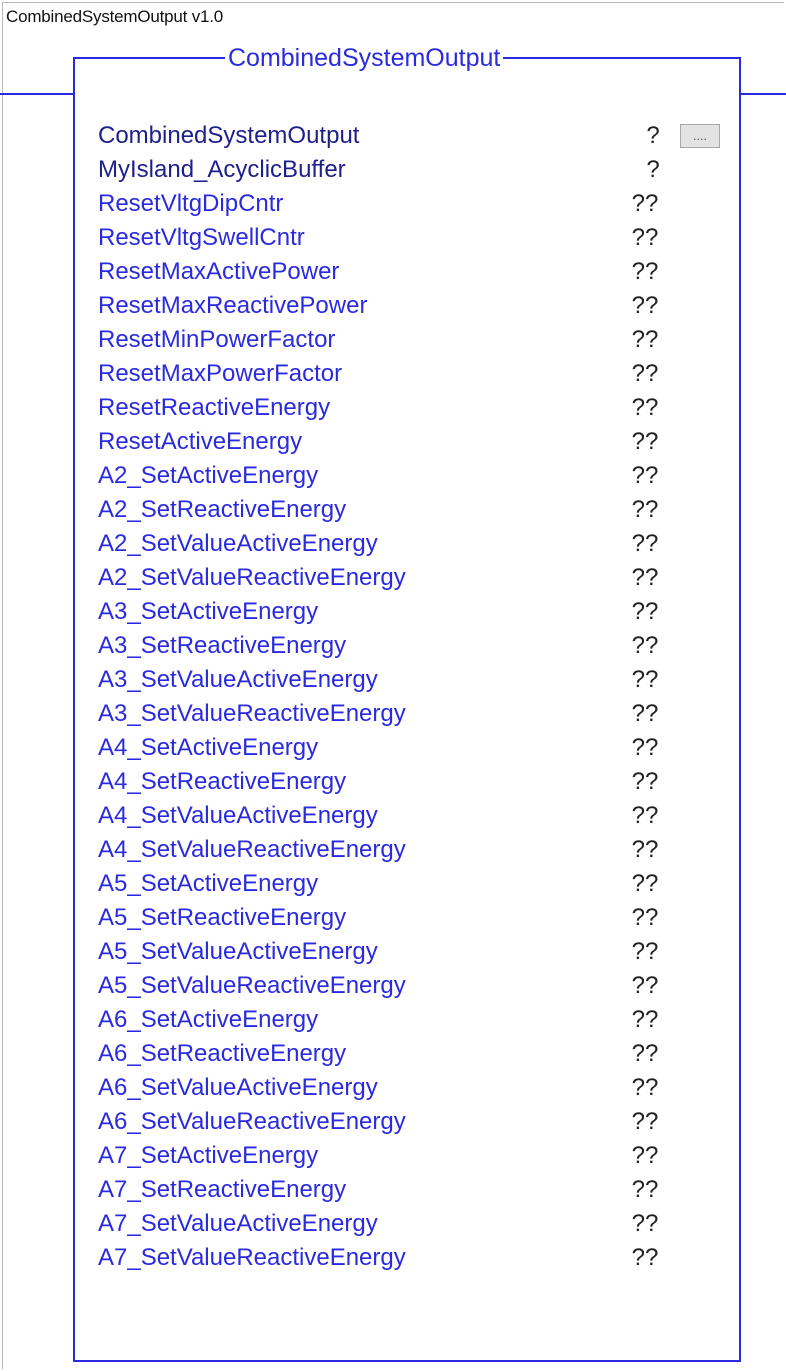 This screenshot has height=1371, width=786. What do you see at coordinates (217, 339) in the screenshot?
I see `parameter-name: ResetMinPowerFactor` at bounding box center [217, 339].